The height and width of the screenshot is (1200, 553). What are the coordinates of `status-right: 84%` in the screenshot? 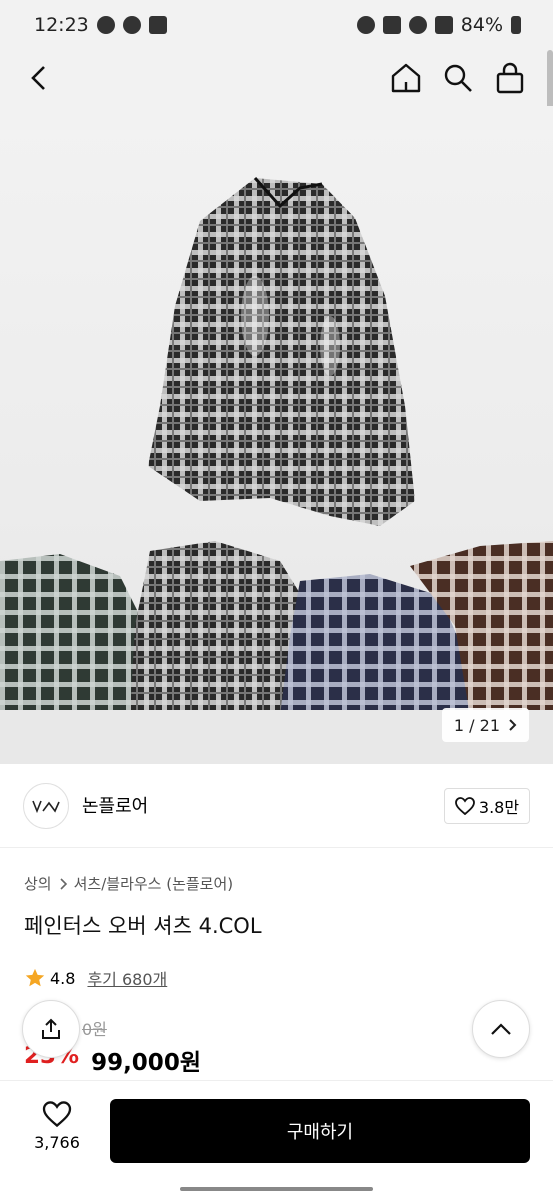 It's located at (438, 25).